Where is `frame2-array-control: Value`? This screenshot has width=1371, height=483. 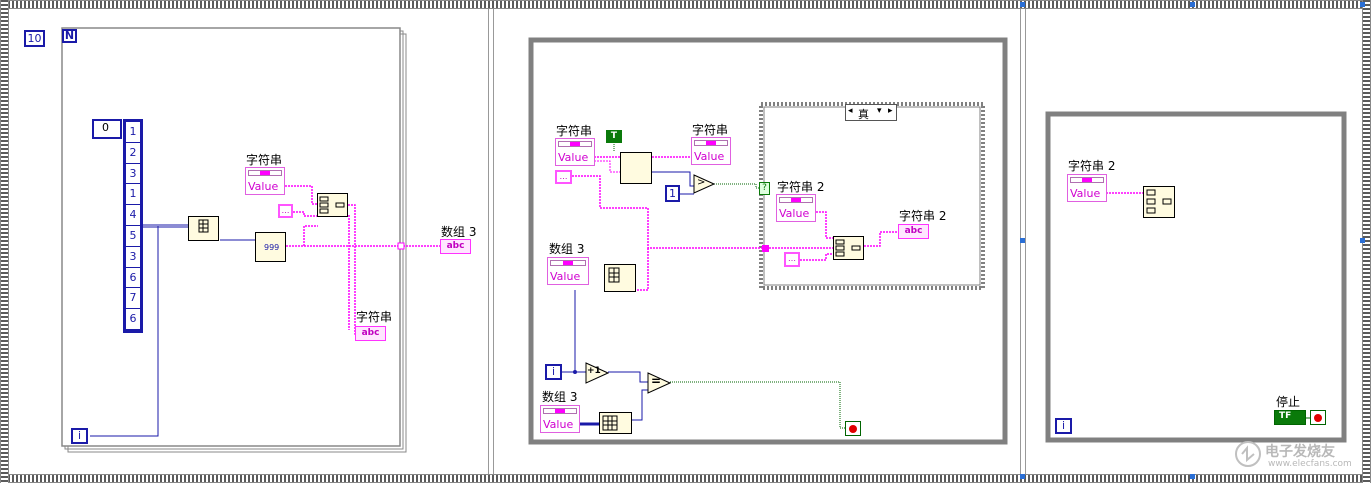 frame2-array-control: Value is located at coordinates (568, 271).